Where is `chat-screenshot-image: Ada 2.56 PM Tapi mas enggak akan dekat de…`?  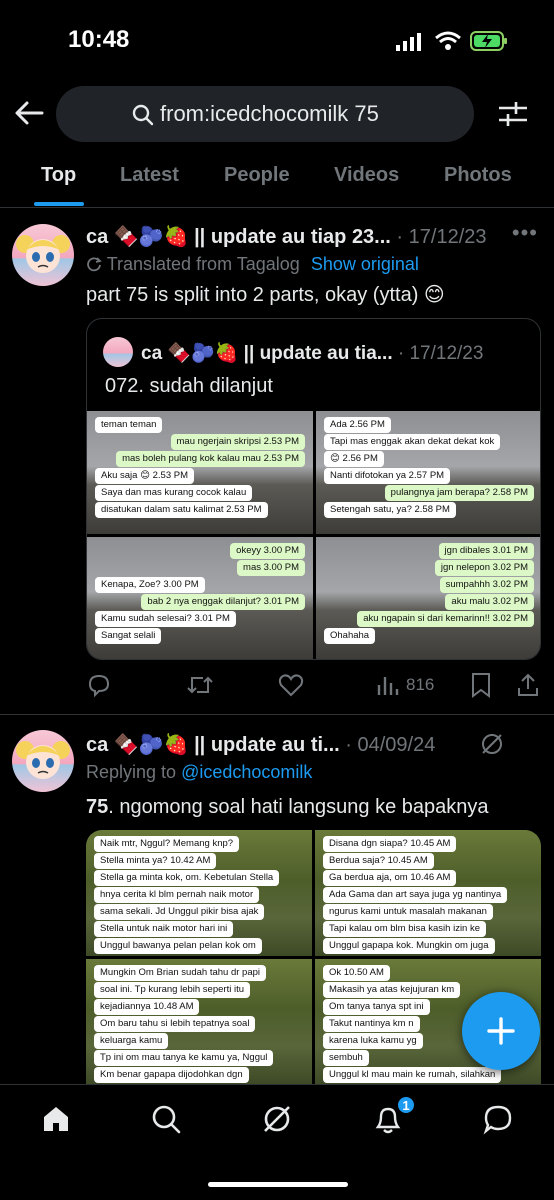 chat-screenshot-image: Ada 2.56 PM Tapi mas enggak akan dekat de… is located at coordinates (428, 472).